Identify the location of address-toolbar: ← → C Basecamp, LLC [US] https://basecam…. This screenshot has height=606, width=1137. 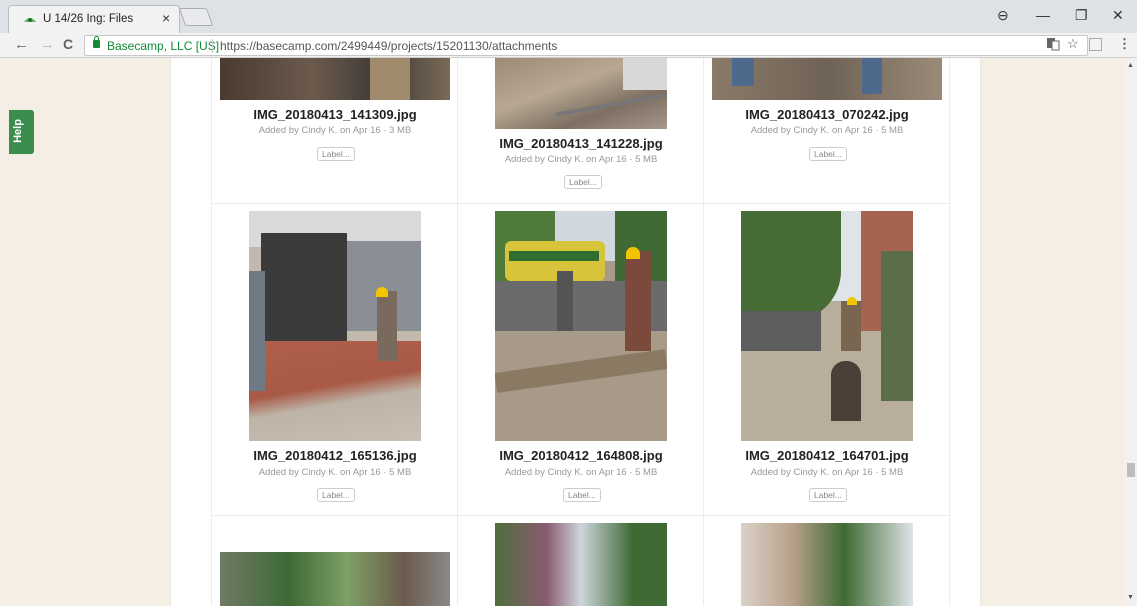
(568, 45).